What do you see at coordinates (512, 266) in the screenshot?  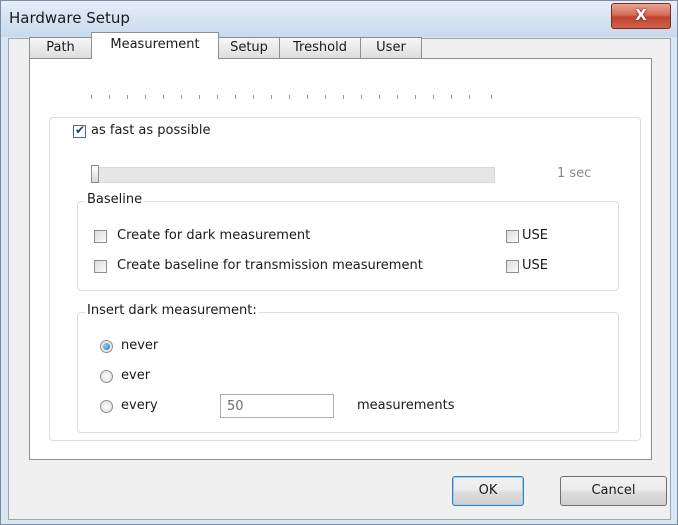 I see `use-transmission-checkbox` at bounding box center [512, 266].